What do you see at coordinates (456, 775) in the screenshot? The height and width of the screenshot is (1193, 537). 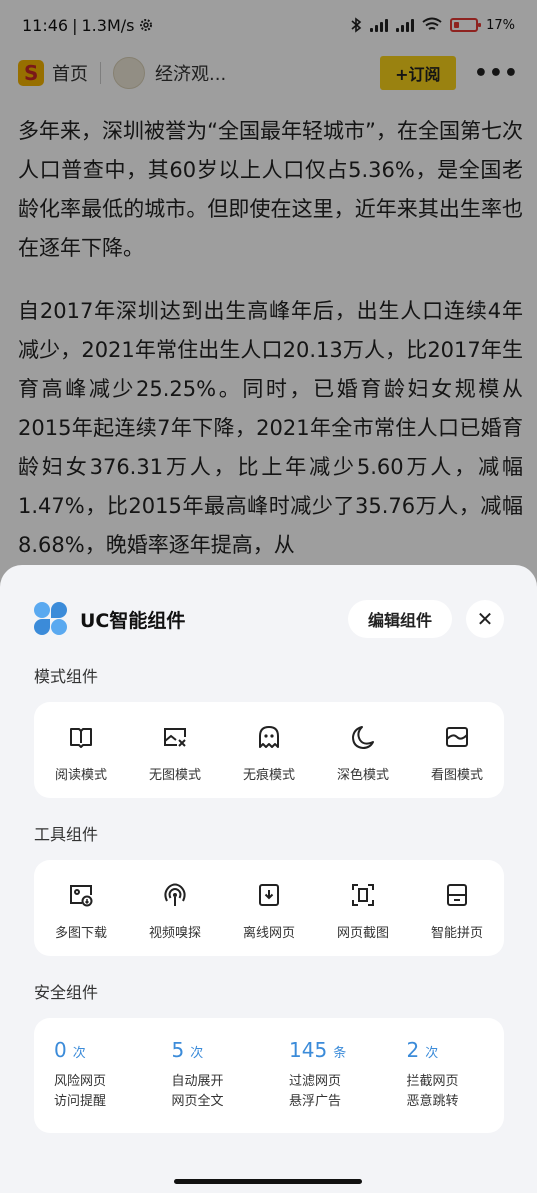 I see `widget-label: 看图模式` at bounding box center [456, 775].